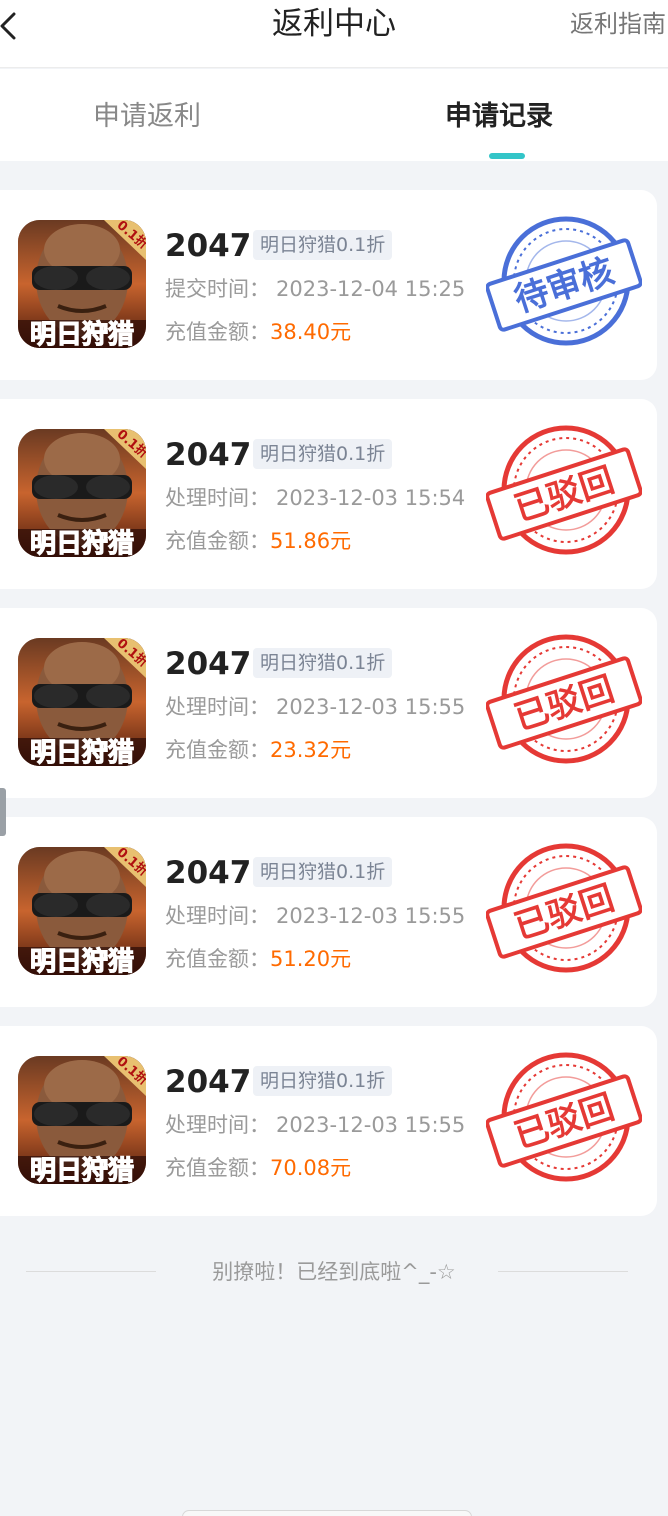 The image size is (668, 1516). I want to click on amount-row: 充值金额：51.86元, so click(258, 541).